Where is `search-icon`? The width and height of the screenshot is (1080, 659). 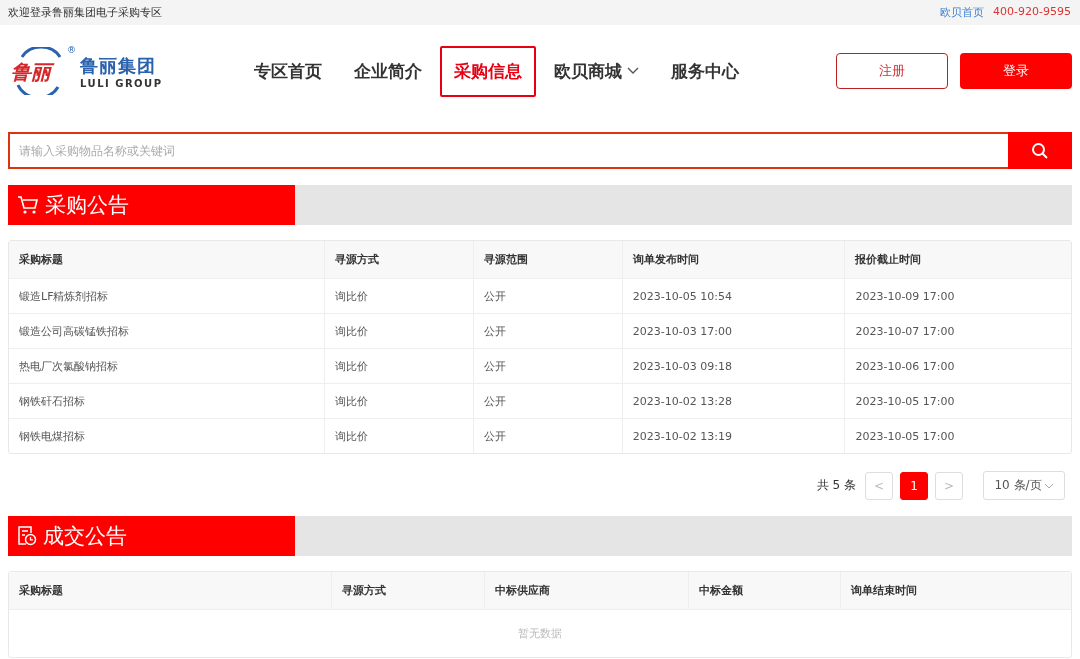 search-icon is located at coordinates (1040, 150).